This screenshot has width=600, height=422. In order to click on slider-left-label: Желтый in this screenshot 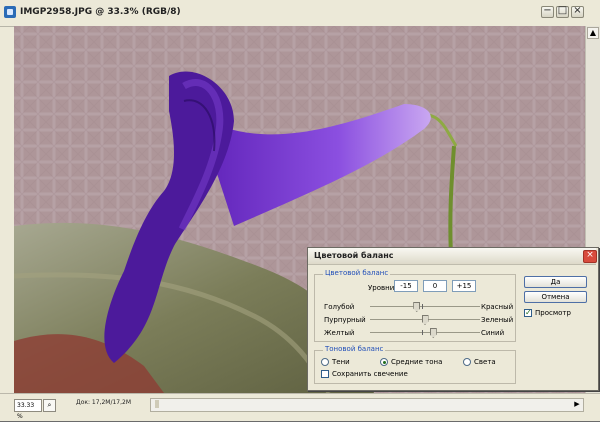, I will do `click(339, 333)`.